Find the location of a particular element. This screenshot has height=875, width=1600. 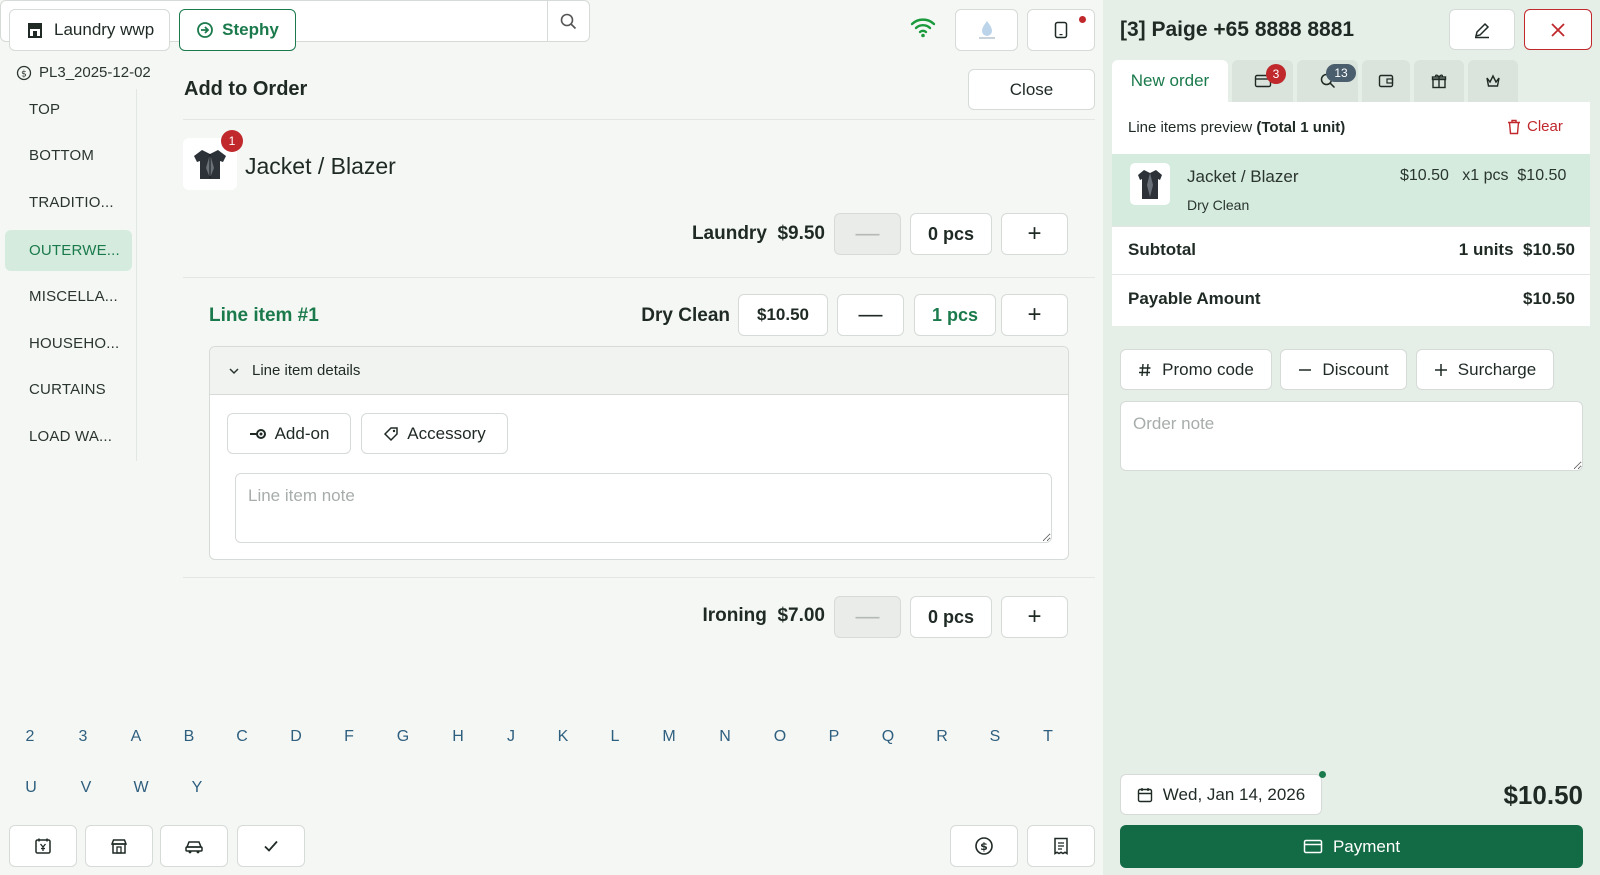

line-item-increment-button: + is located at coordinates (1034, 315).